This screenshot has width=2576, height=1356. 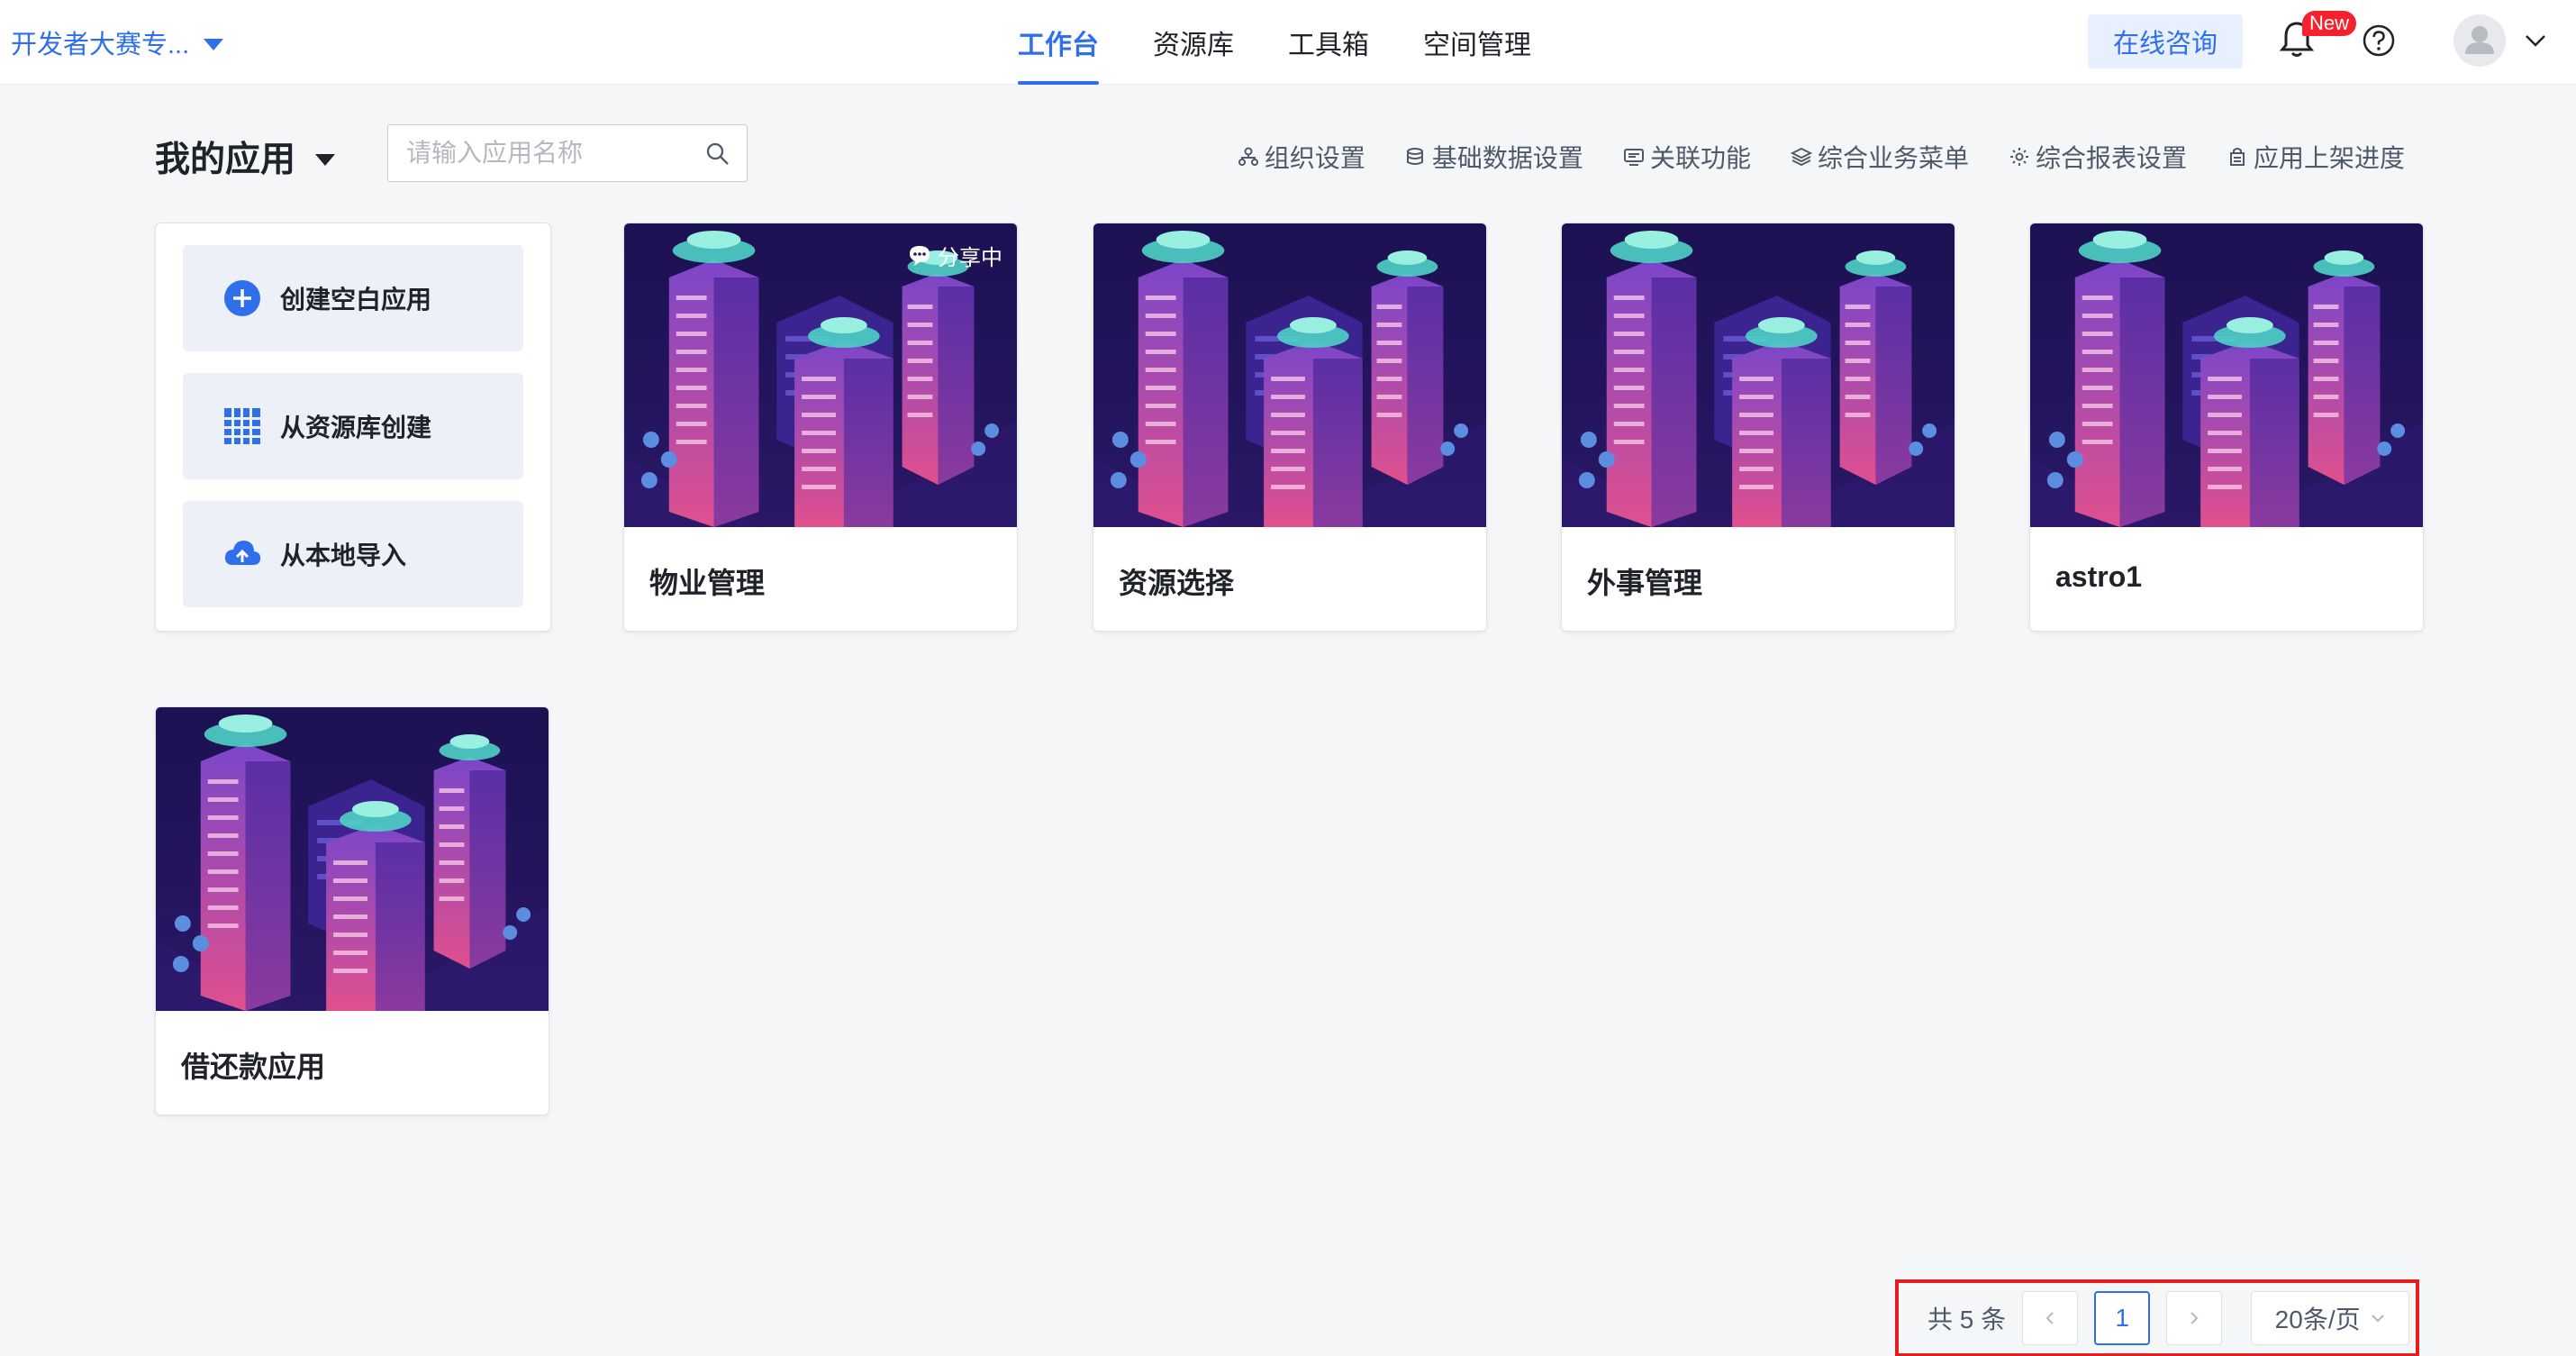 I want to click on plus-circle-icon, so click(x=242, y=298).